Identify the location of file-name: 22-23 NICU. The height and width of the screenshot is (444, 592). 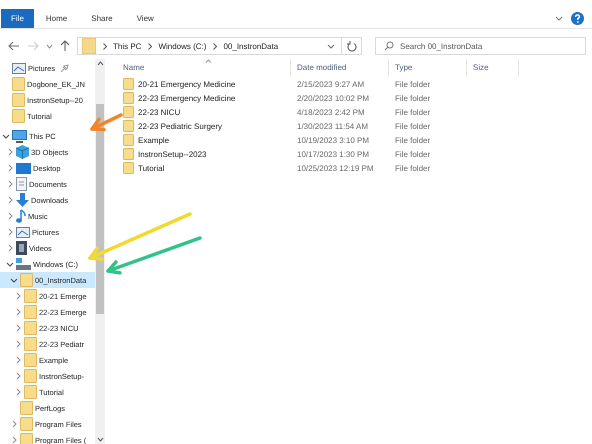
(159, 112).